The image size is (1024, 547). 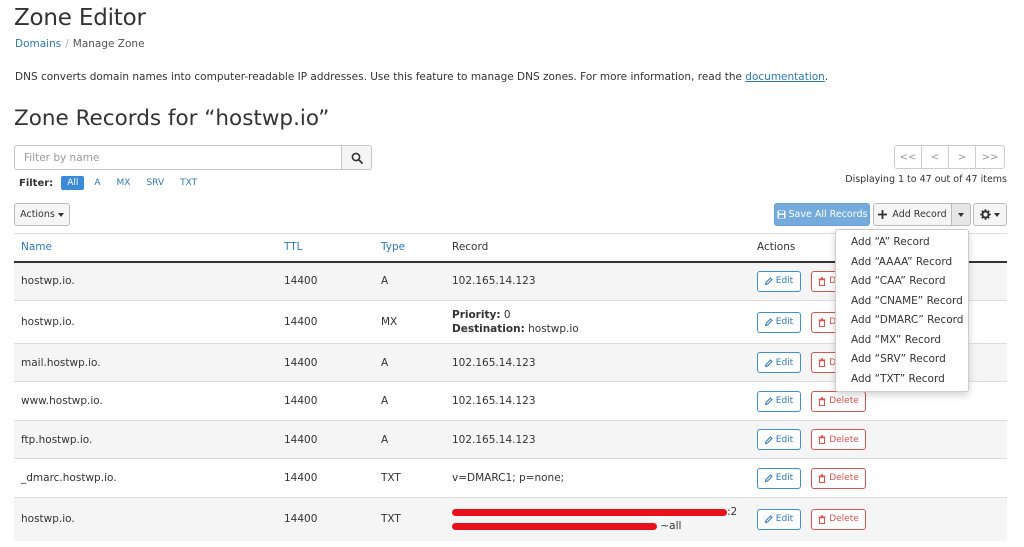 I want to click on settings-dropdown-button, so click(x=990, y=214).